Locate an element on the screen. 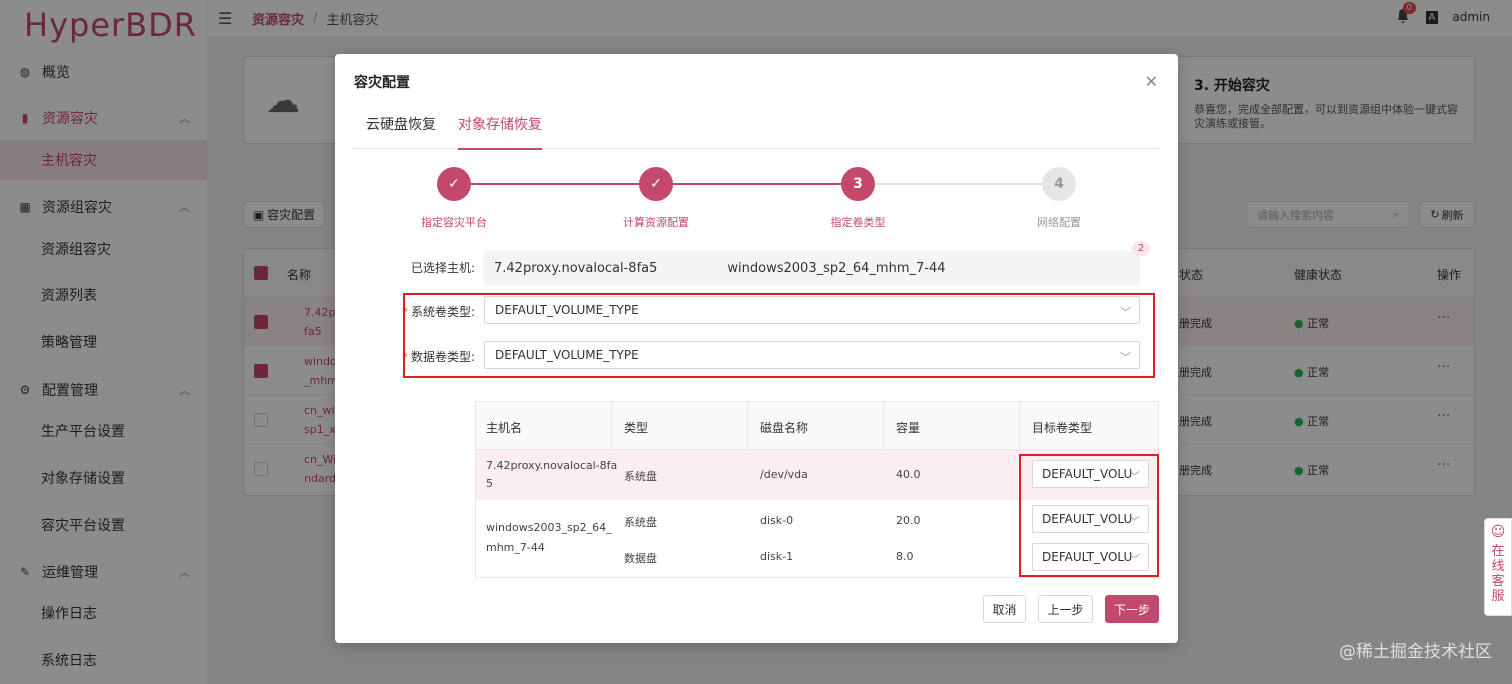  chat-widget-char: 服 is located at coordinates (1498, 596).